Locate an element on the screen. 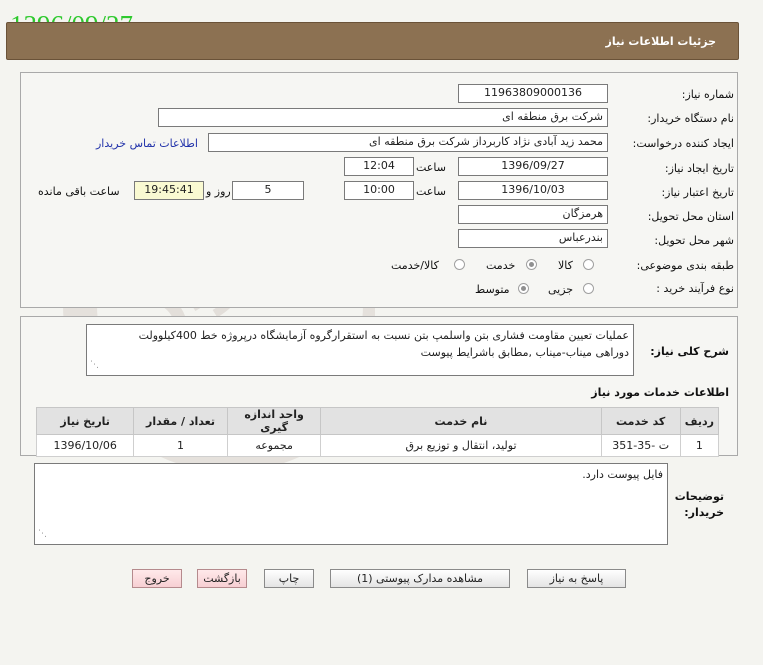 Image resolution: width=763 pixels, height=665 pixels. validity-date-field: 1396/10/03 is located at coordinates (533, 190).